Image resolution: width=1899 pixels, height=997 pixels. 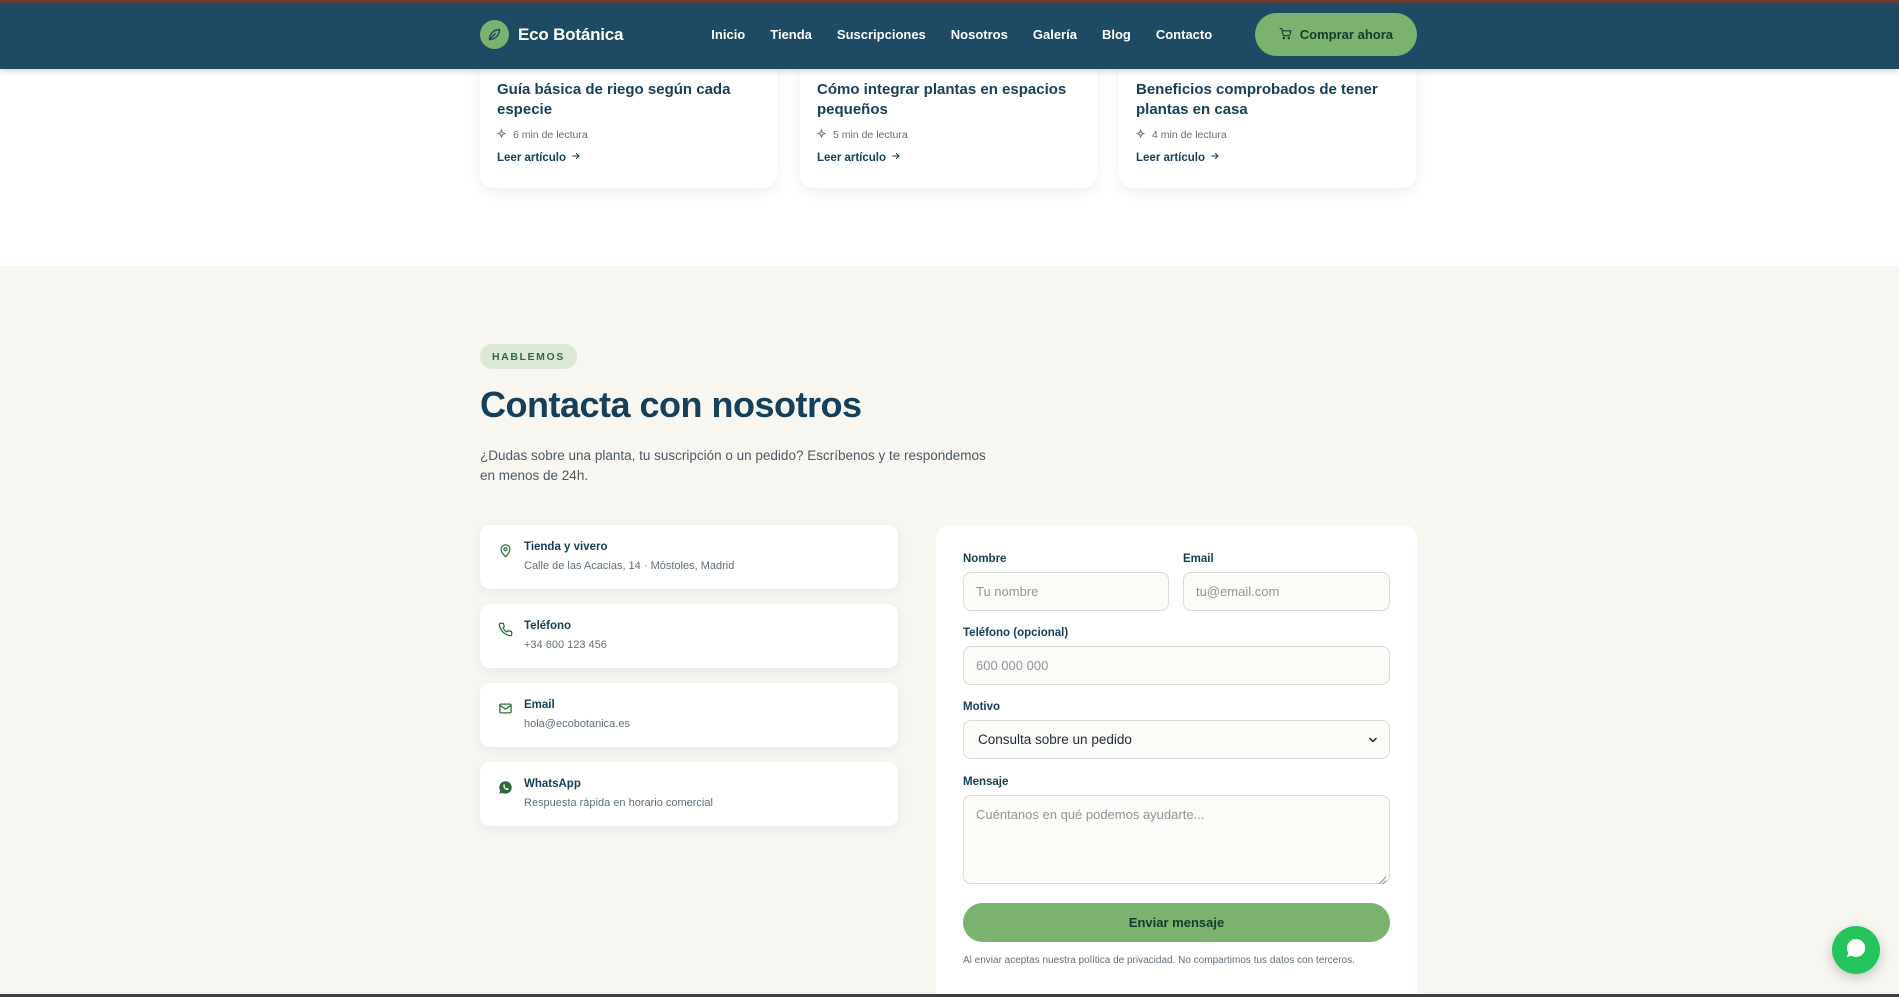 I want to click on message-textarea, so click(x=1176, y=839).